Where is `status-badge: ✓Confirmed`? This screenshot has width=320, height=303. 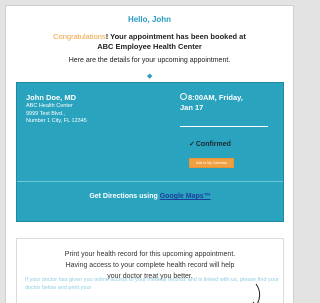
status-badge: ✓Confirmed is located at coordinates (210, 144).